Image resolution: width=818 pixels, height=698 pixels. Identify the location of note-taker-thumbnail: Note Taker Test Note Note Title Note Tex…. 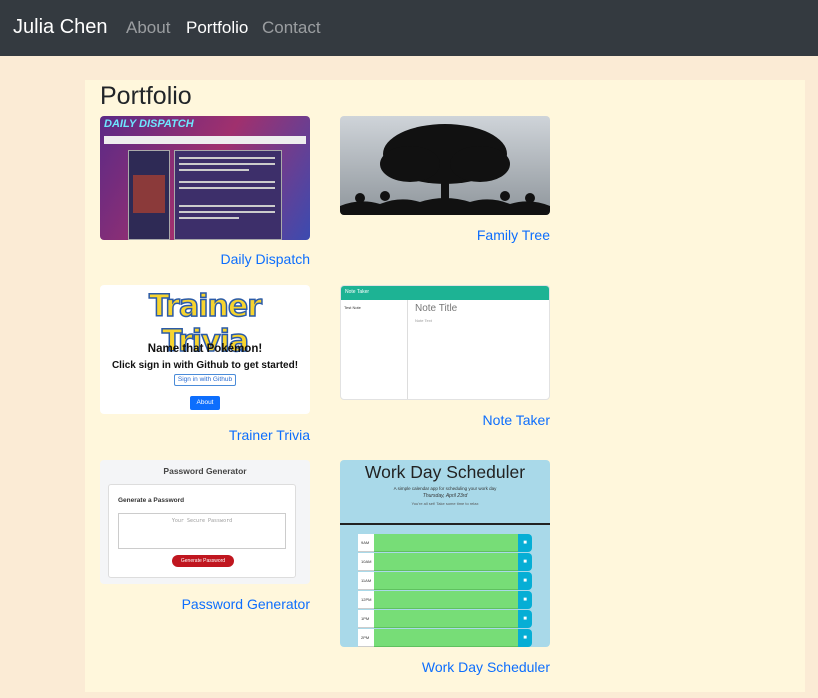
(445, 342).